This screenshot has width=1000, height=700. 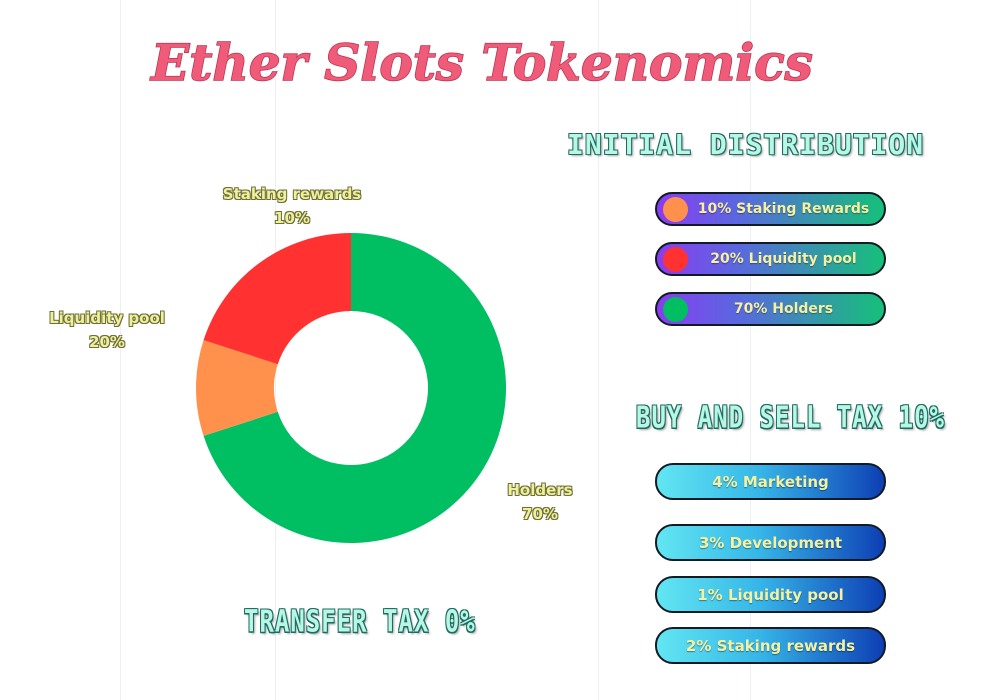 What do you see at coordinates (675, 309) in the screenshot?
I see `holders-color-dot` at bounding box center [675, 309].